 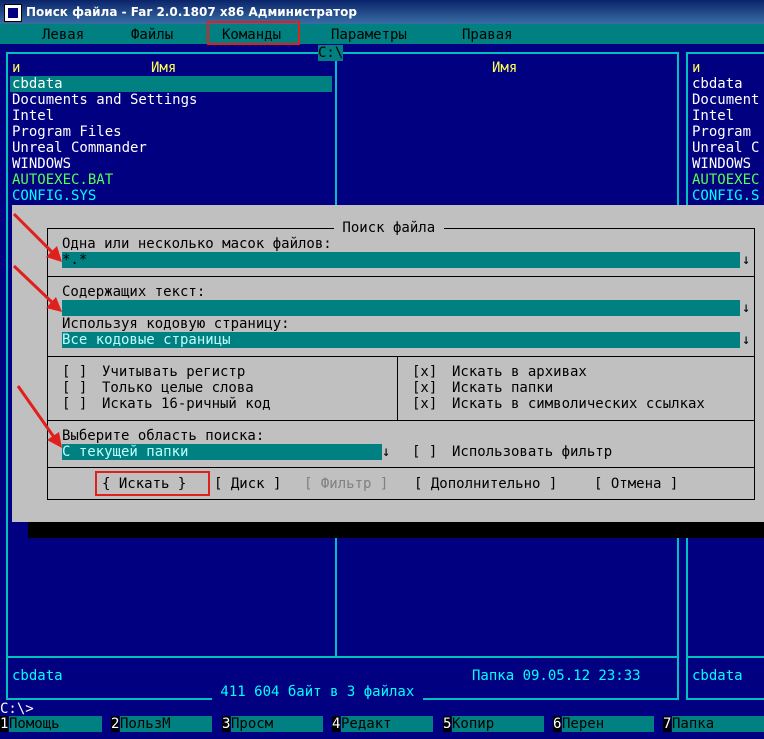 I want to click on file-item: Program Files, so click(x=67, y=132).